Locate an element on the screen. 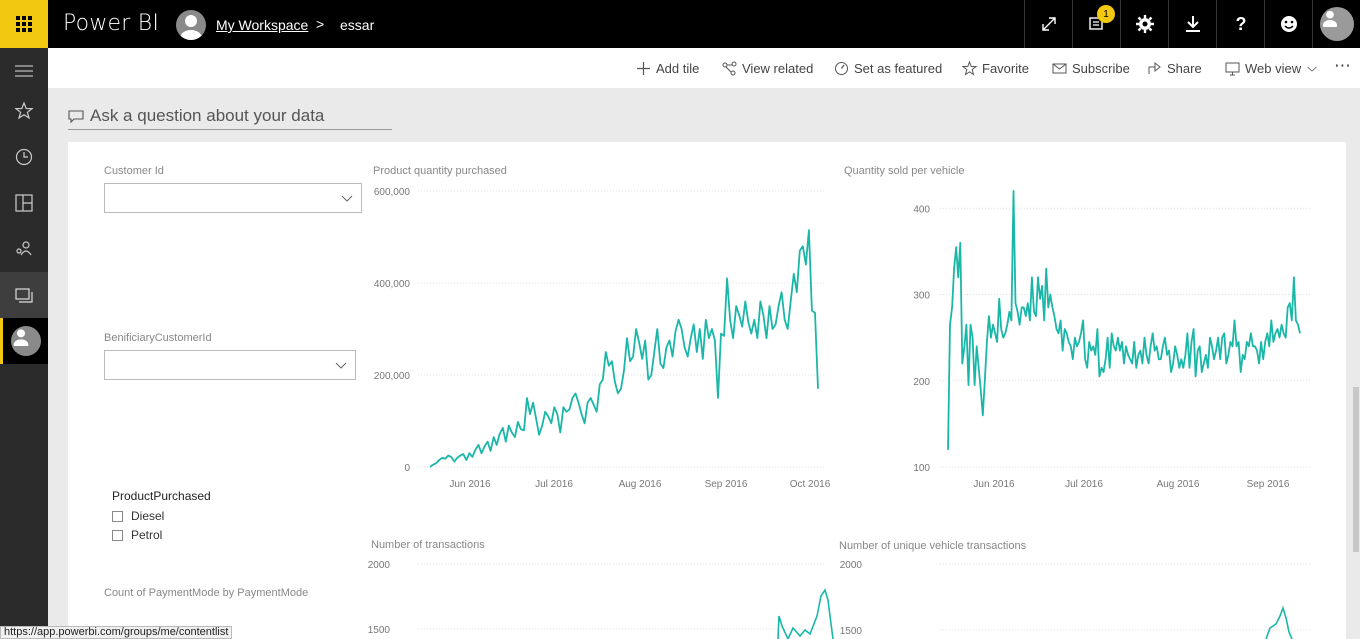 This screenshot has width=1360, height=639. download-icon is located at coordinates (1192, 24).